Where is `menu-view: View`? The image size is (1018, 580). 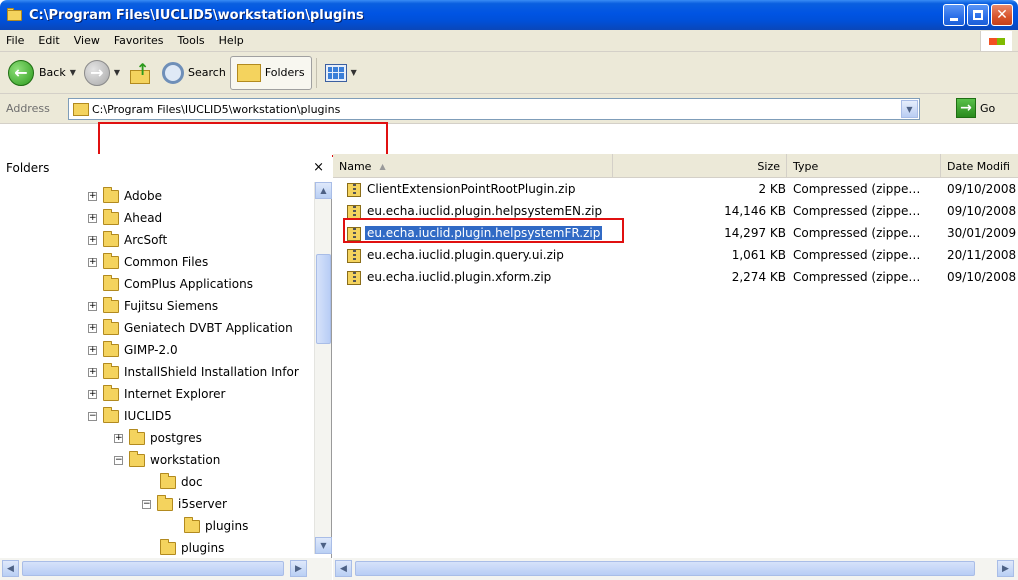 menu-view: View is located at coordinates (87, 40).